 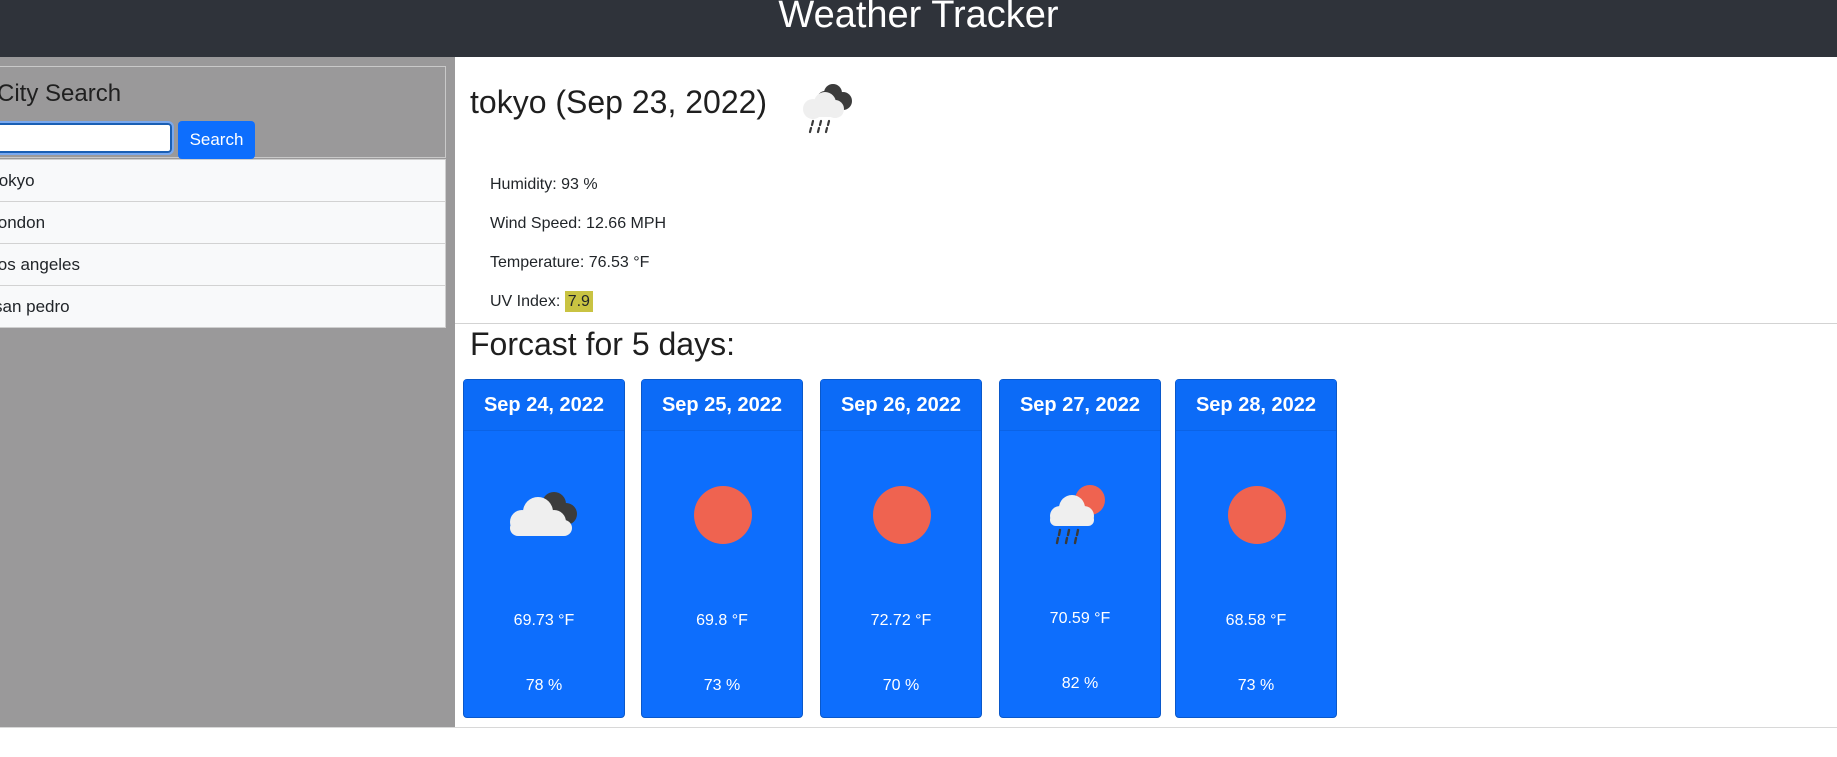 I want to click on forecast-date: Sep 25, 2022, so click(x=722, y=405).